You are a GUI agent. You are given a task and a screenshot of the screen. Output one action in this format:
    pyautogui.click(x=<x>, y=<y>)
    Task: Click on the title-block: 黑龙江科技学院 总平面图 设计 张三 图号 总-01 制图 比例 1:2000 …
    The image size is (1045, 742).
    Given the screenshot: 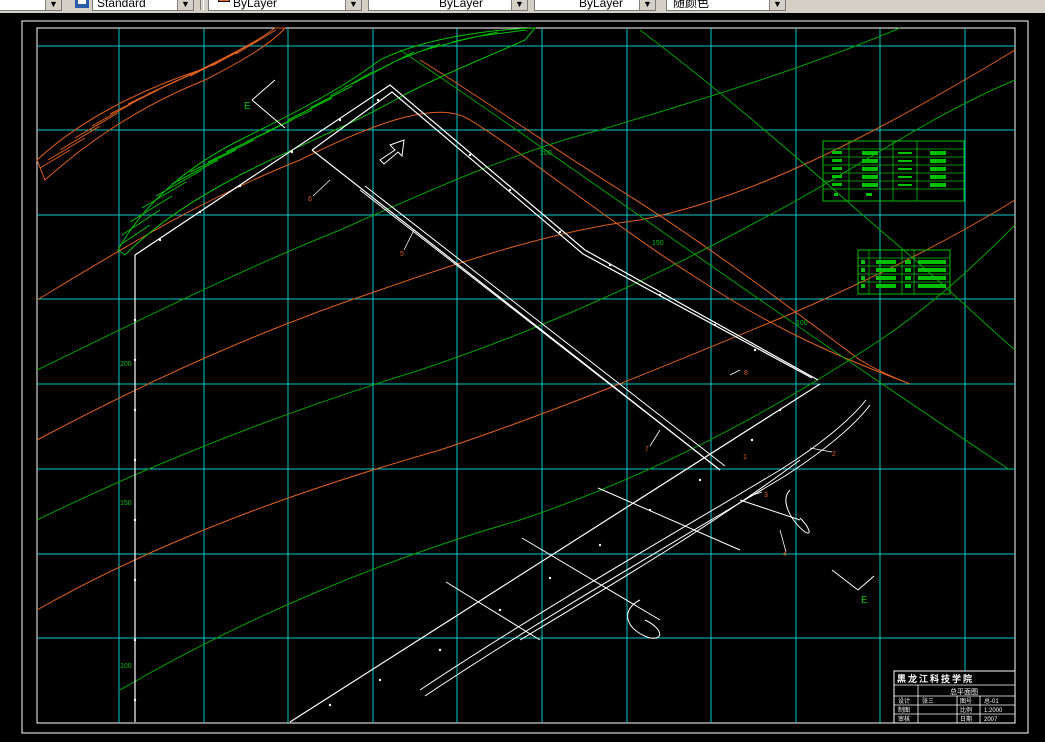 What is the action you would take?
    pyautogui.click(x=954, y=697)
    